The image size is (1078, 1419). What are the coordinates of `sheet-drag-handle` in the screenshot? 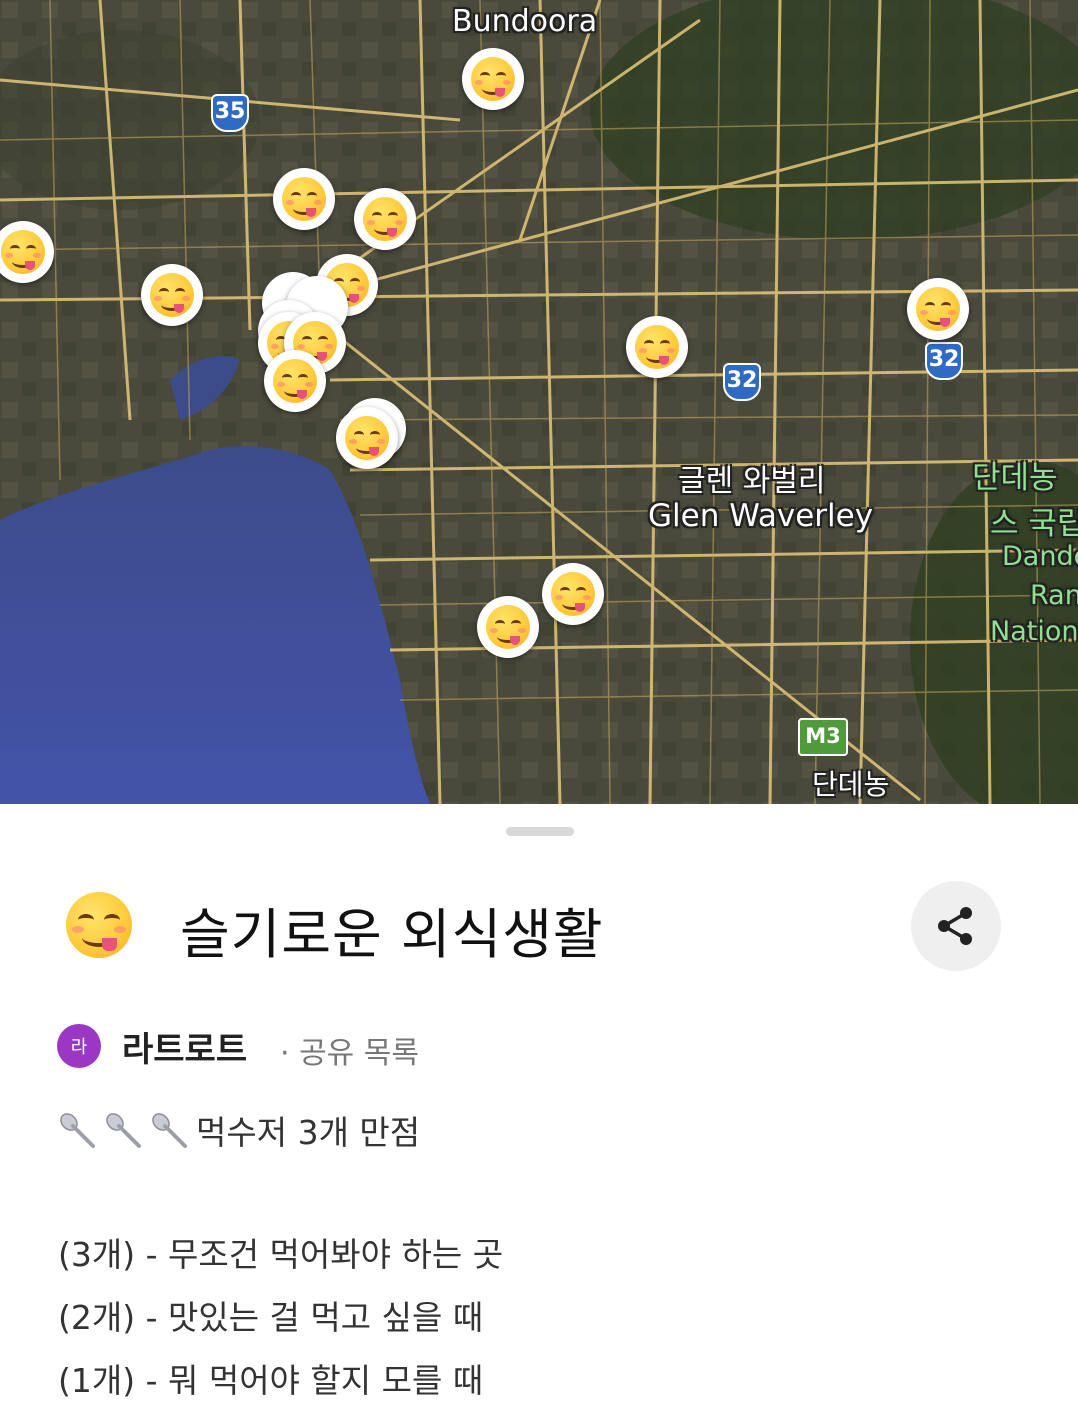 It's located at (540, 831).